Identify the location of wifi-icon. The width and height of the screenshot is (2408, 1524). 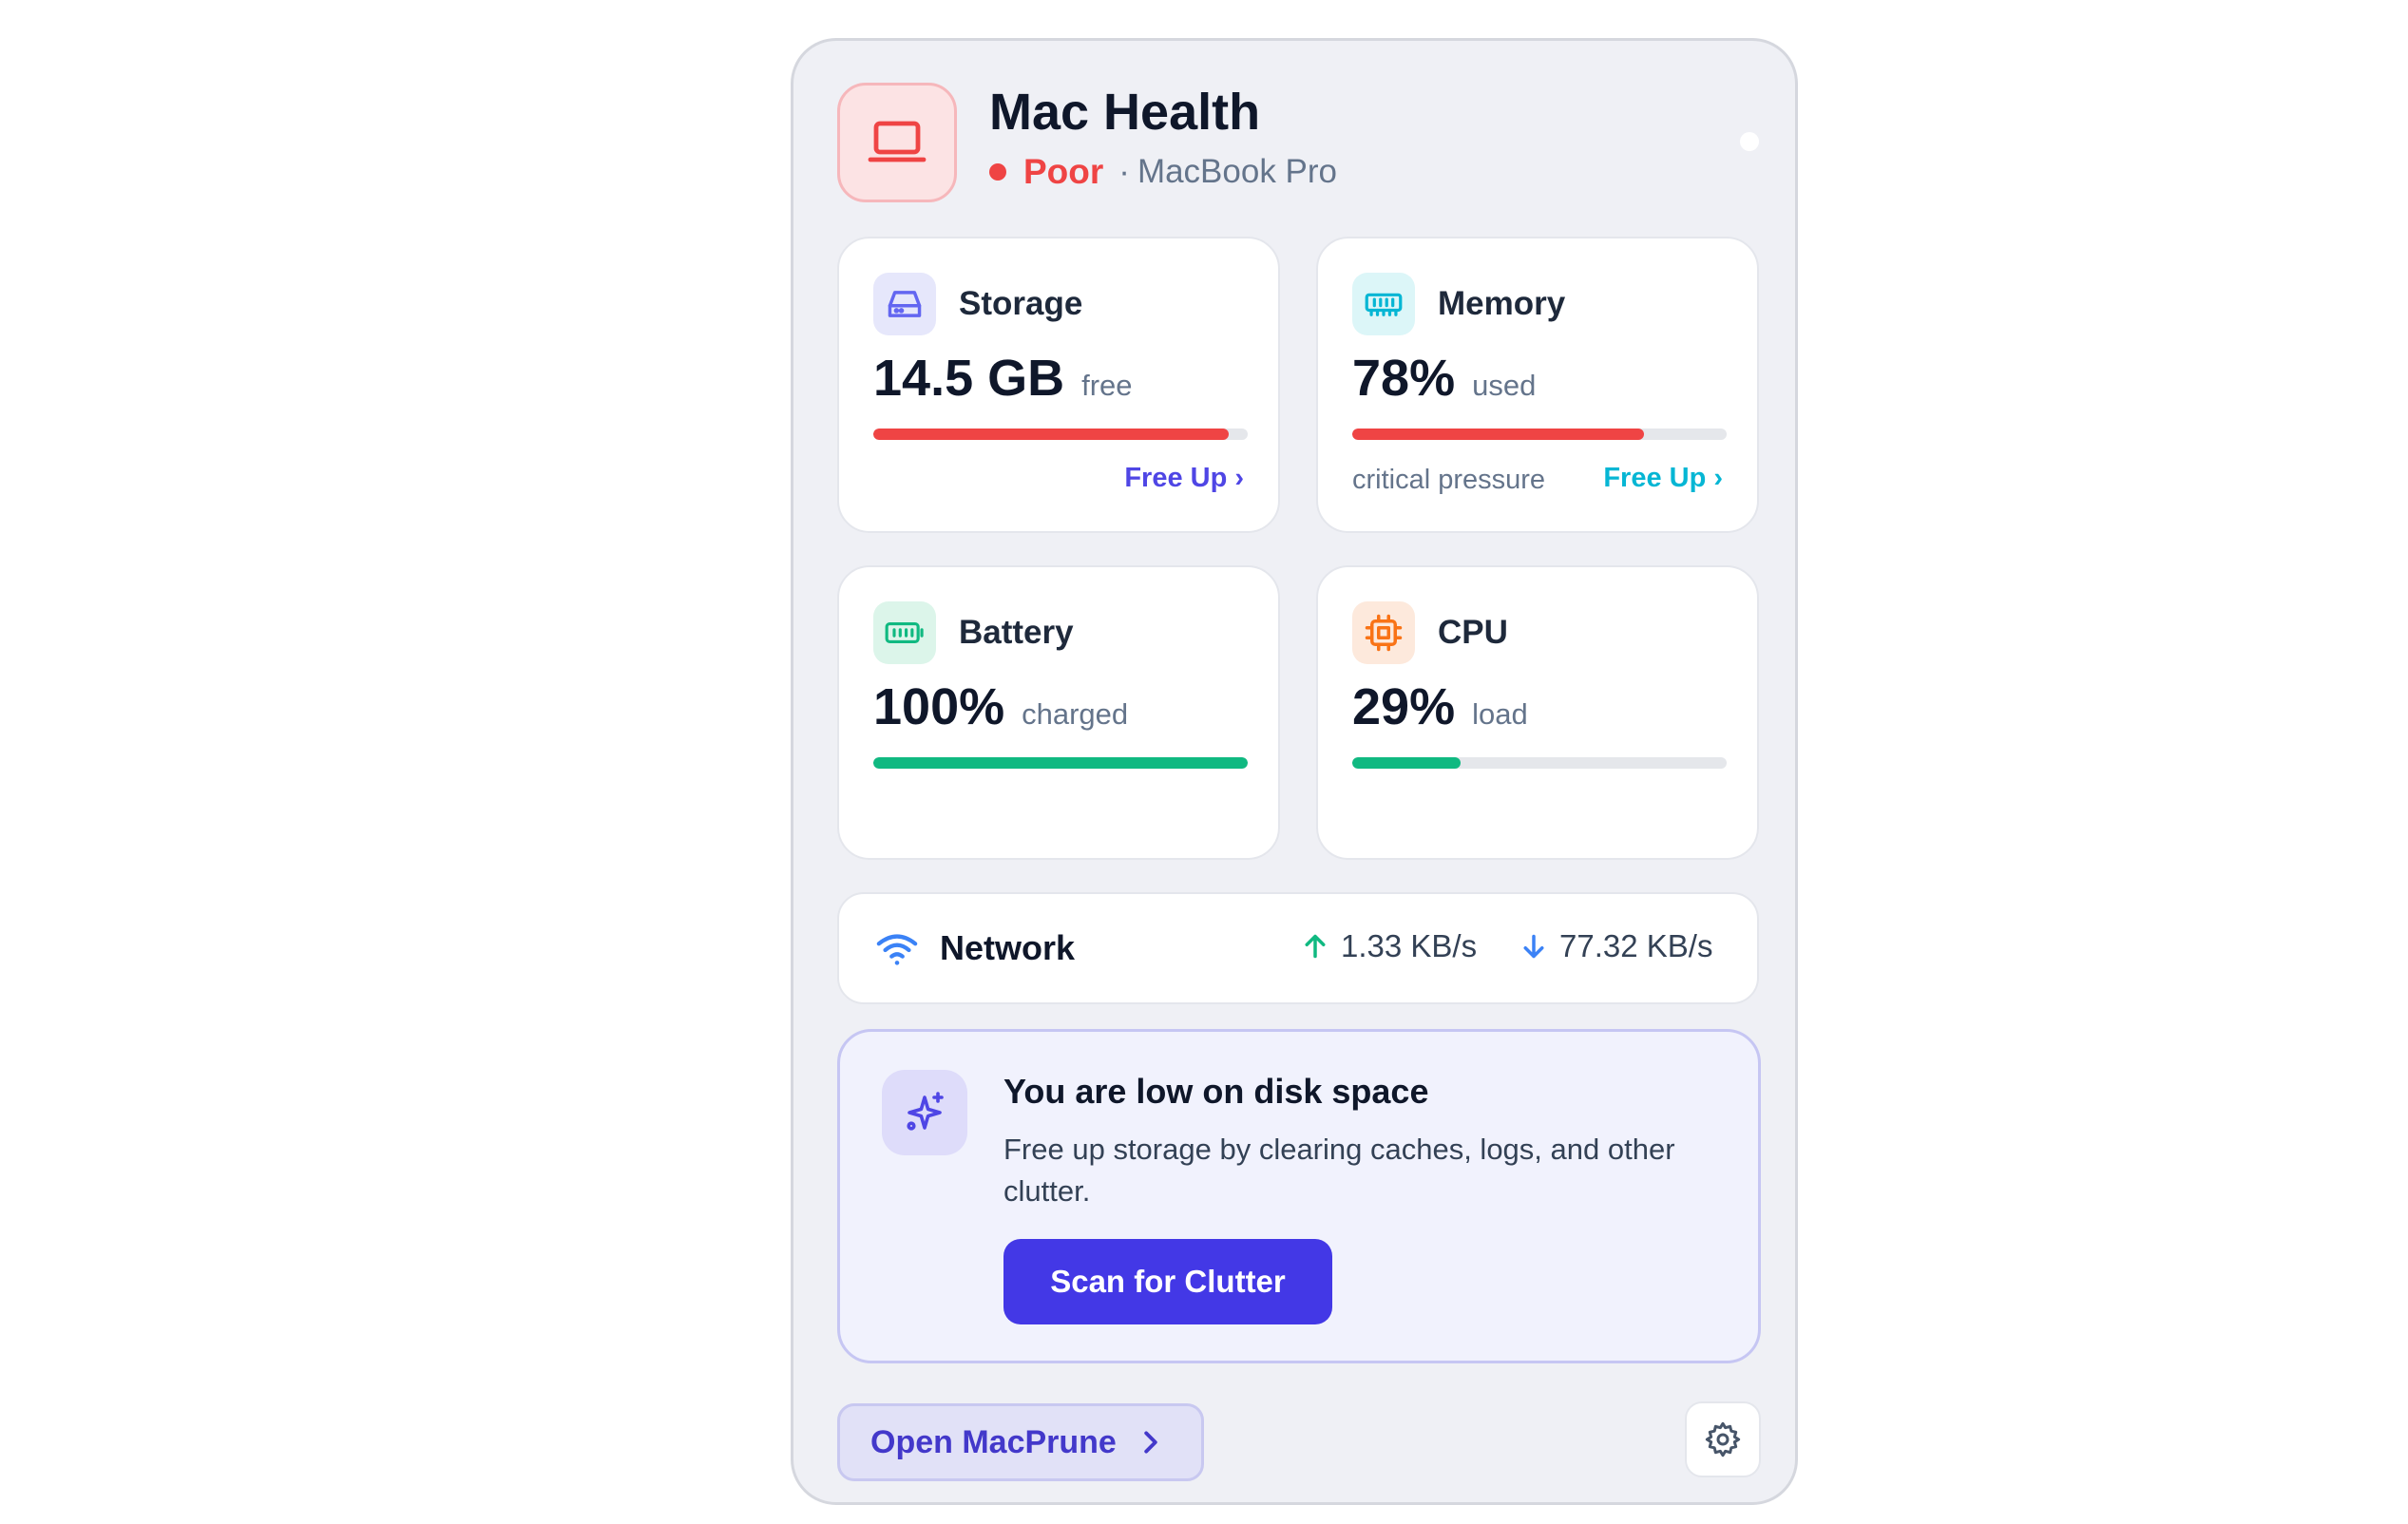
(897, 949).